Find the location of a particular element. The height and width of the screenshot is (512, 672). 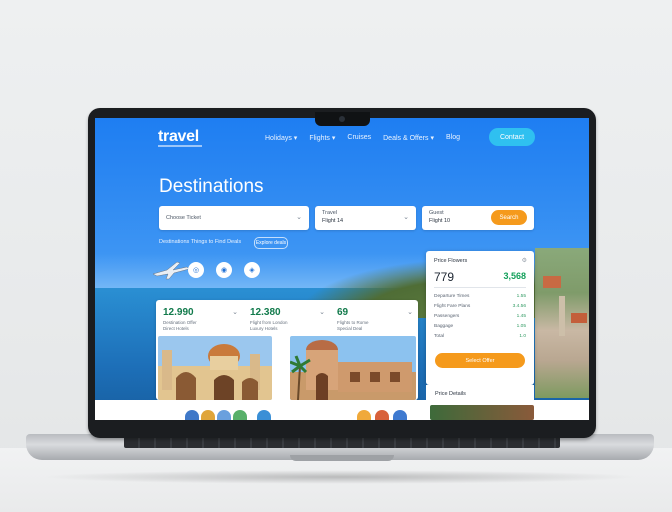

logo-underline is located at coordinates (180, 146).